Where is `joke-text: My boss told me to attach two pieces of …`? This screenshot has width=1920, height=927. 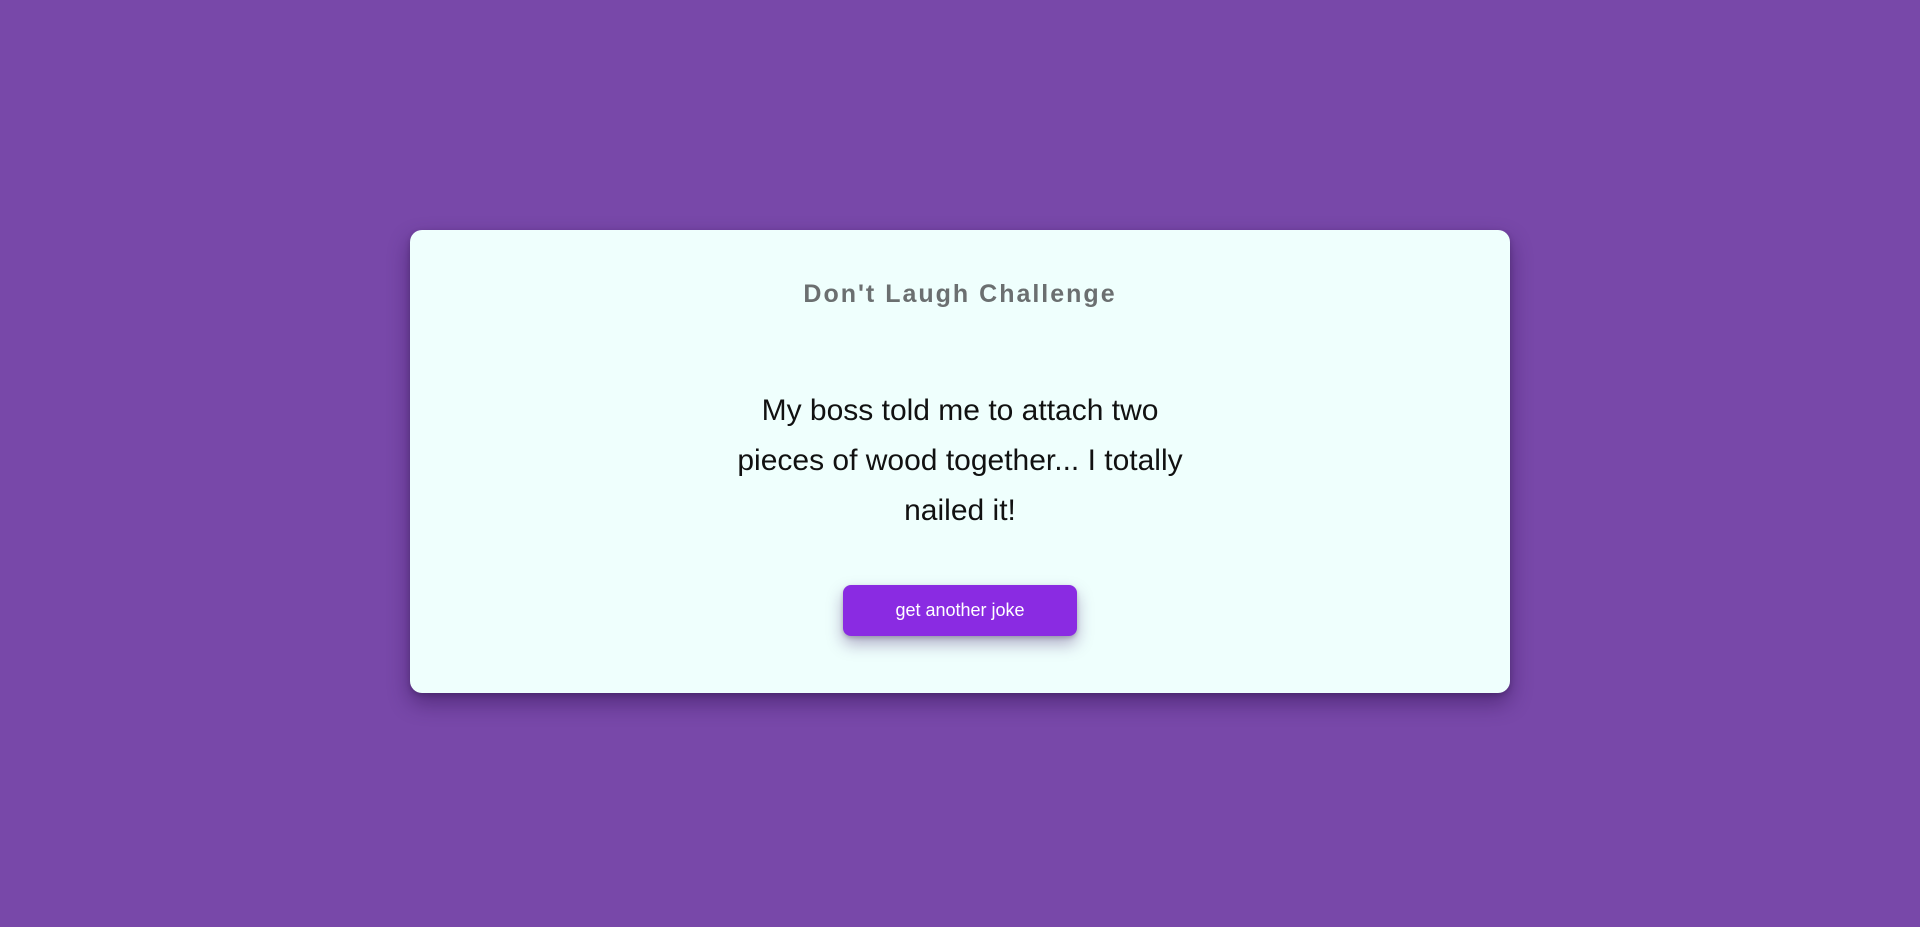
joke-text: My boss told me to attach two pieces of … is located at coordinates (960, 460).